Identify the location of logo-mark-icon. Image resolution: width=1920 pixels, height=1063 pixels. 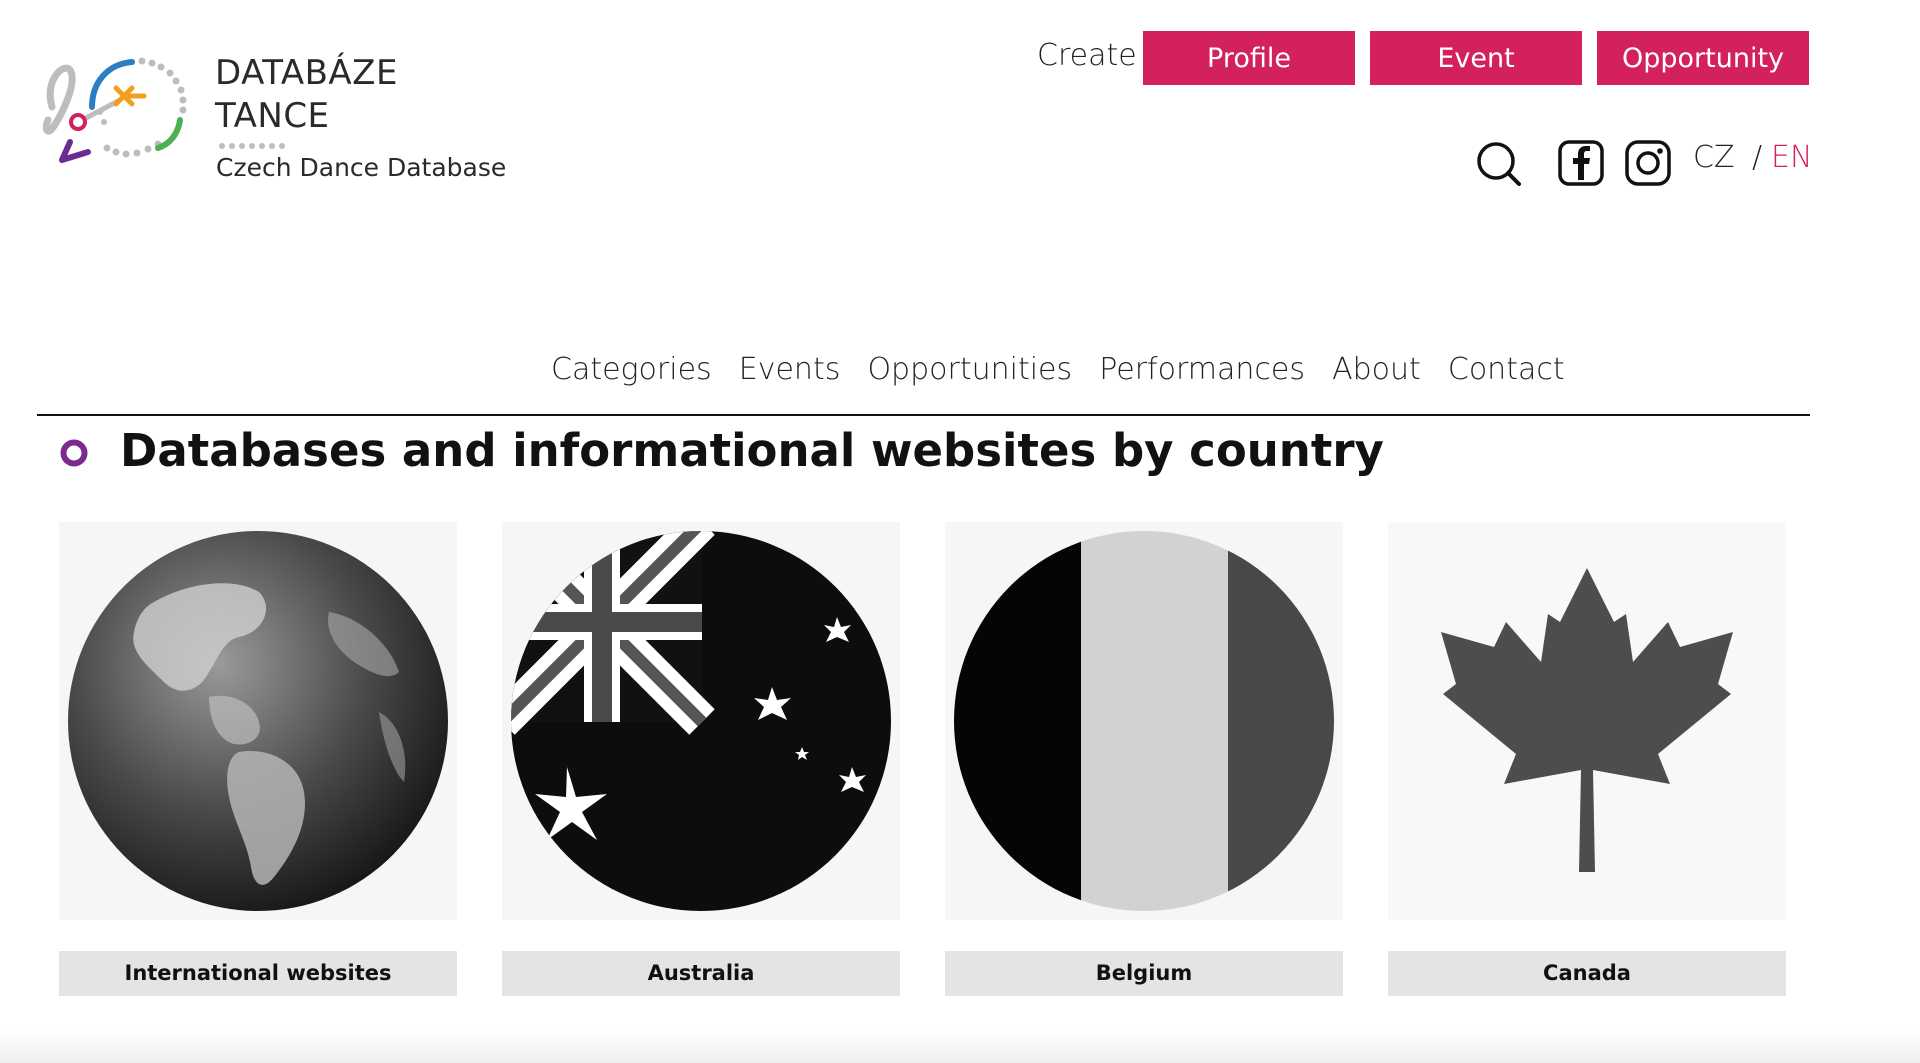
(114, 110).